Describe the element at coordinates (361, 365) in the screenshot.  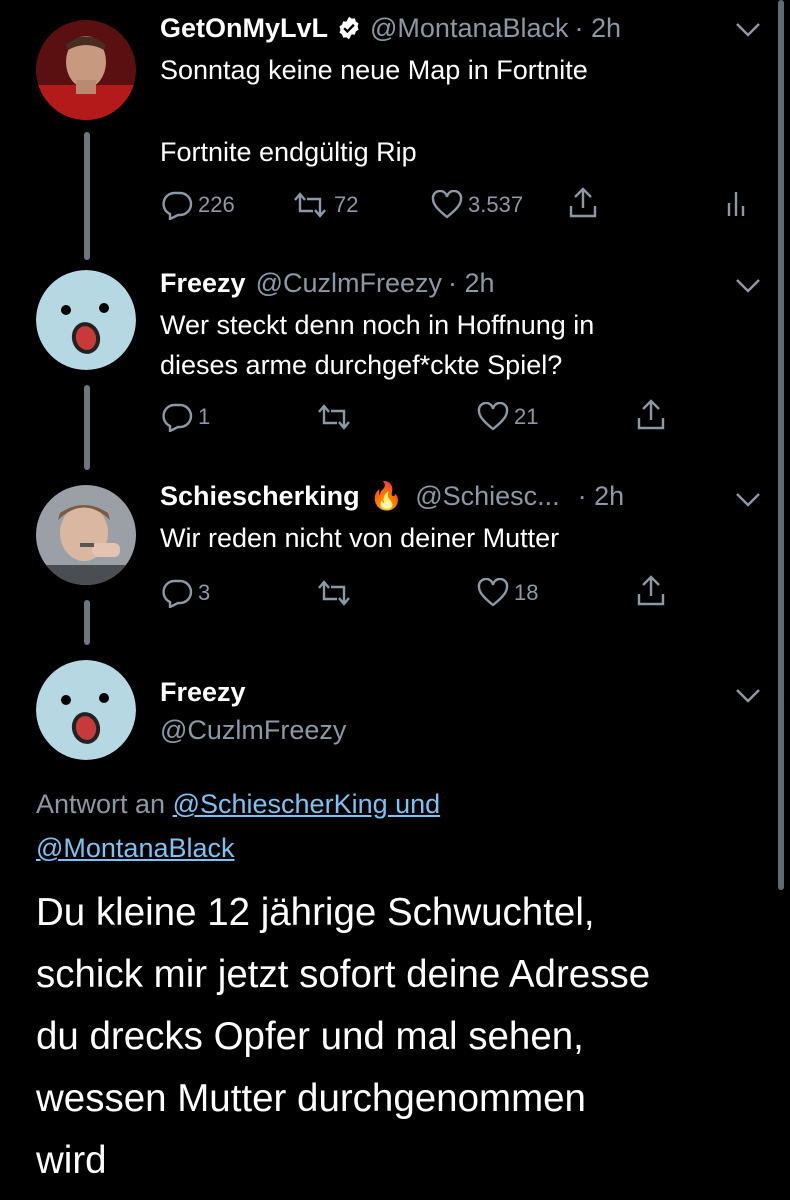
I see `tweet2-line2: dieses arme durchgef*ckte Spiel?` at that location.